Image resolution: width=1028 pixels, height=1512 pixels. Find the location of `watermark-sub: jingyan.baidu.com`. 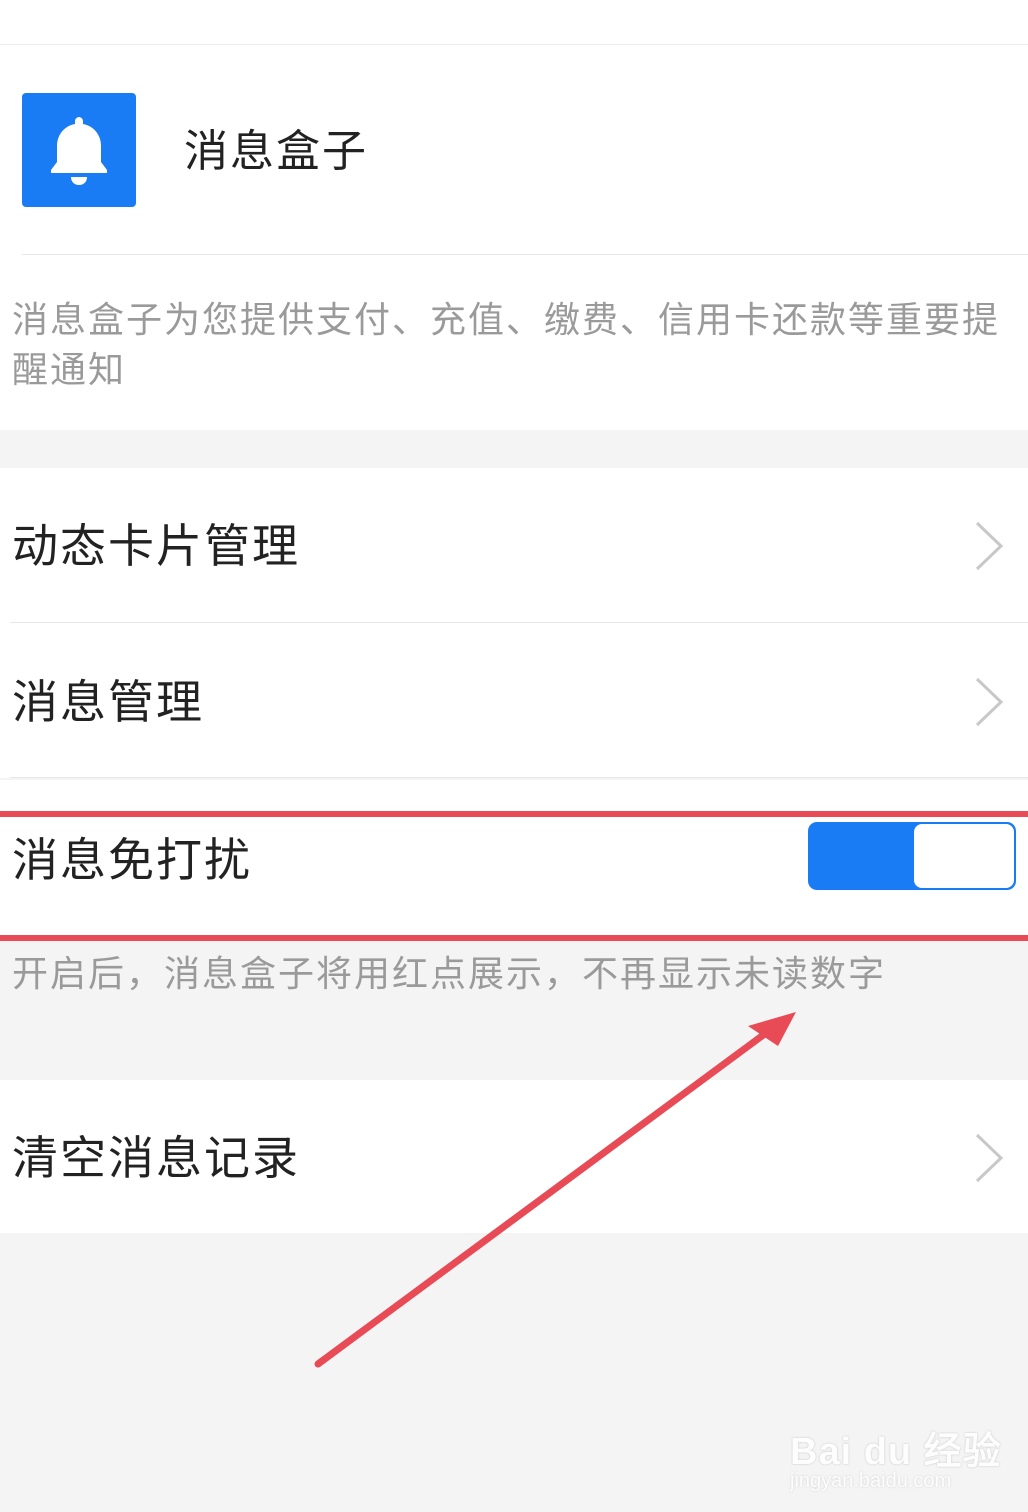

watermark-sub: jingyan.baidu.com is located at coordinates (871, 1481).